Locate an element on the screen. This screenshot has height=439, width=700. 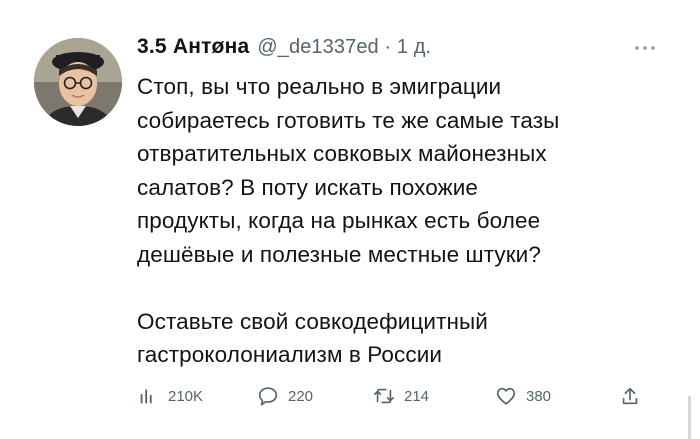
author-handle-and-time: @_de1337ed · 1 д. is located at coordinates (344, 47).